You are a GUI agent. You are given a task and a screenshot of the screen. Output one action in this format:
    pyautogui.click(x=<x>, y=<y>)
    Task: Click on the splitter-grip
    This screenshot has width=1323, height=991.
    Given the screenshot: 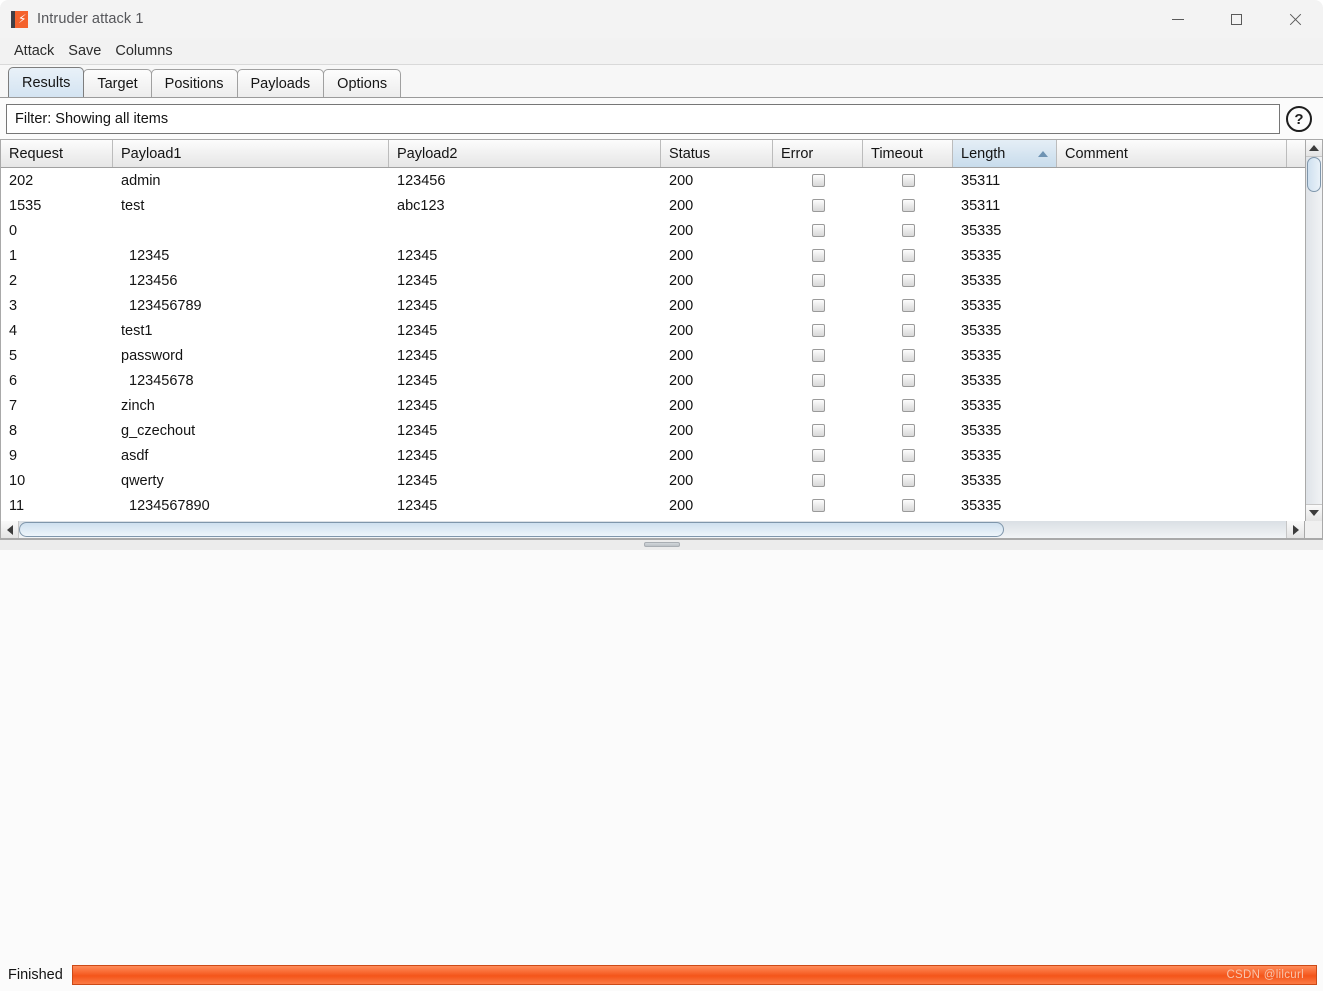 What is the action you would take?
    pyautogui.click(x=661, y=544)
    